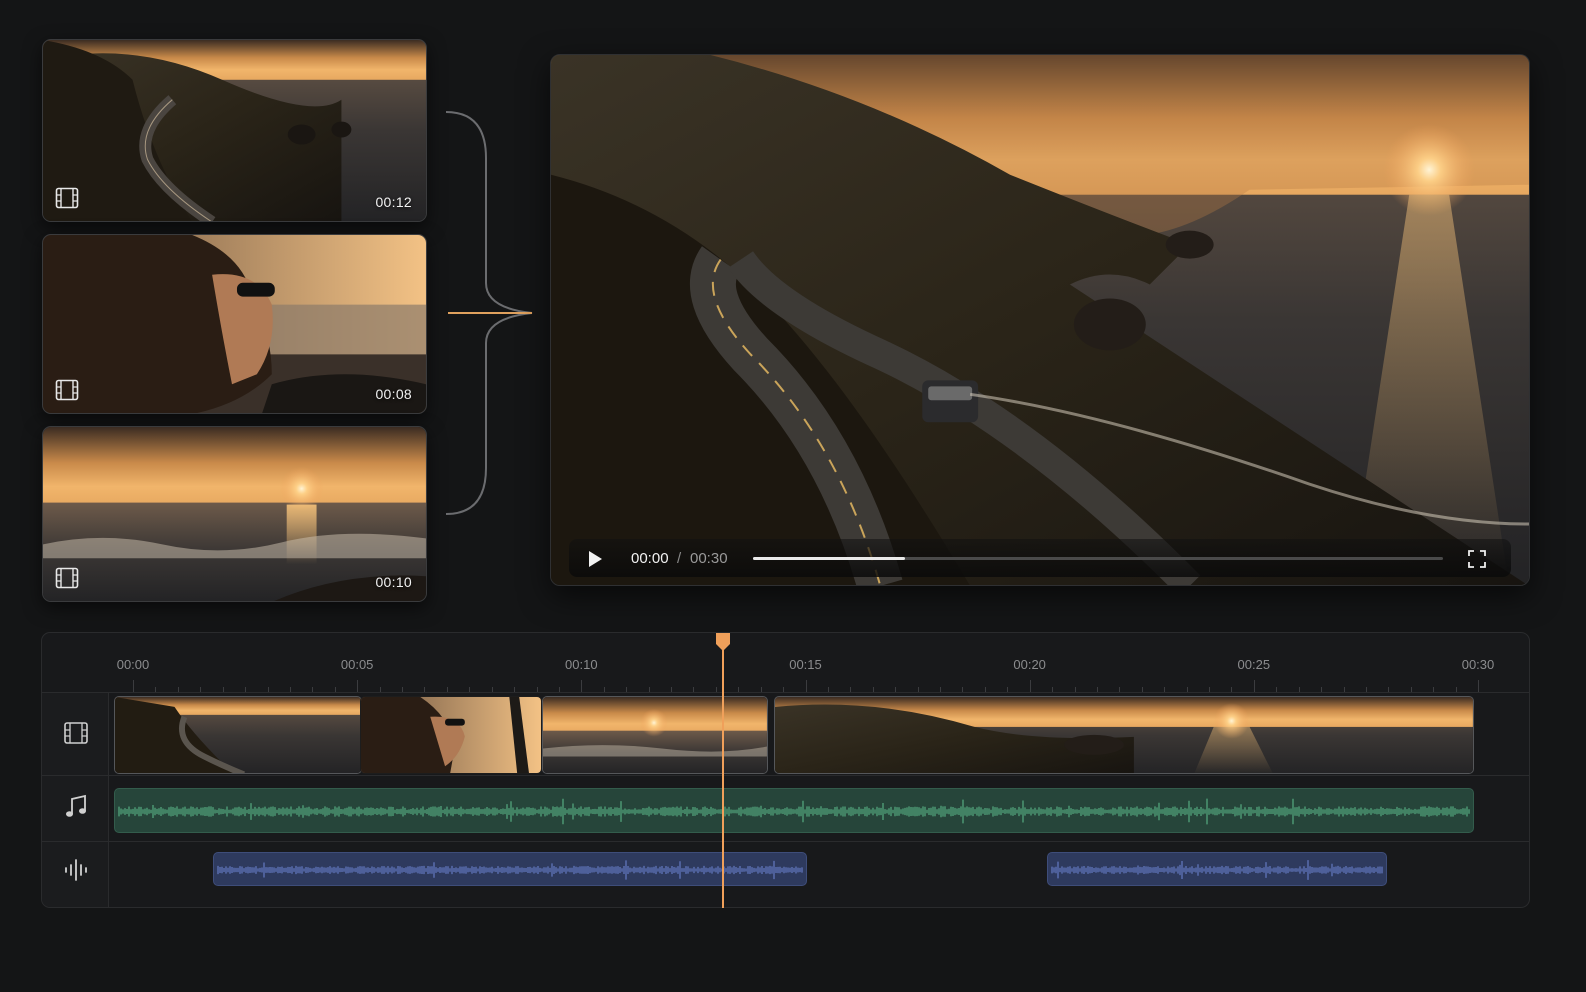 Image resolution: width=1586 pixels, height=992 pixels. Describe the element at coordinates (489, 313) in the screenshot. I see `merge-bracket` at that location.